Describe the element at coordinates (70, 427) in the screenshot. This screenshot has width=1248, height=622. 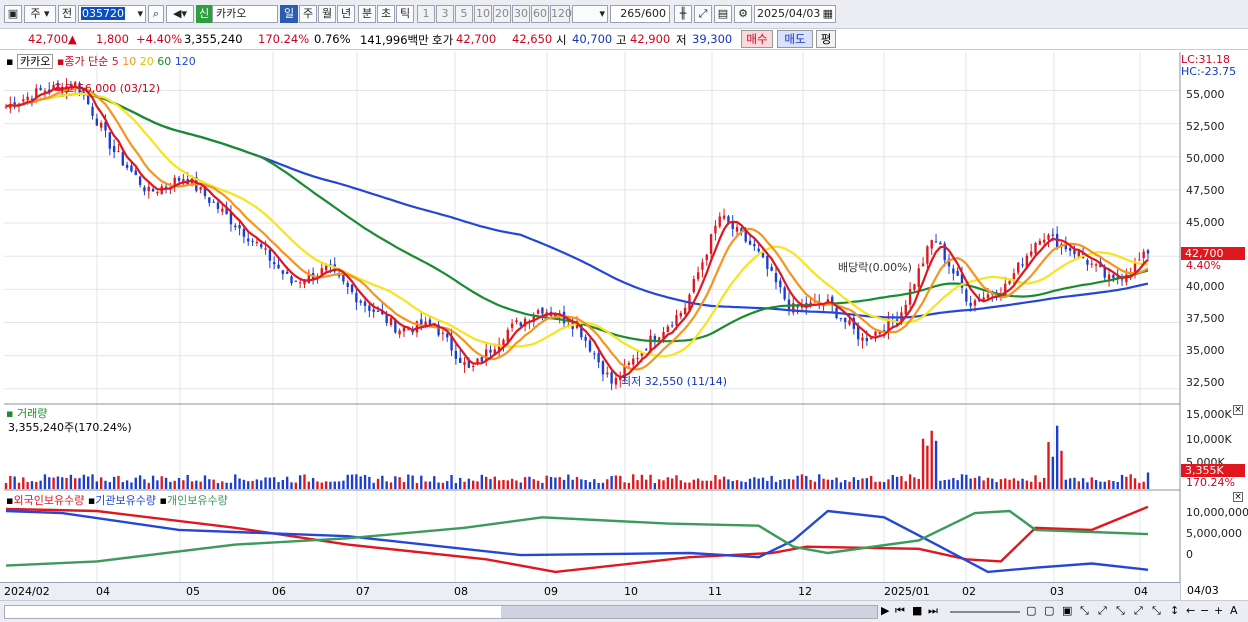
I see `volume-value: 3,355,240주(170.24%)` at that location.